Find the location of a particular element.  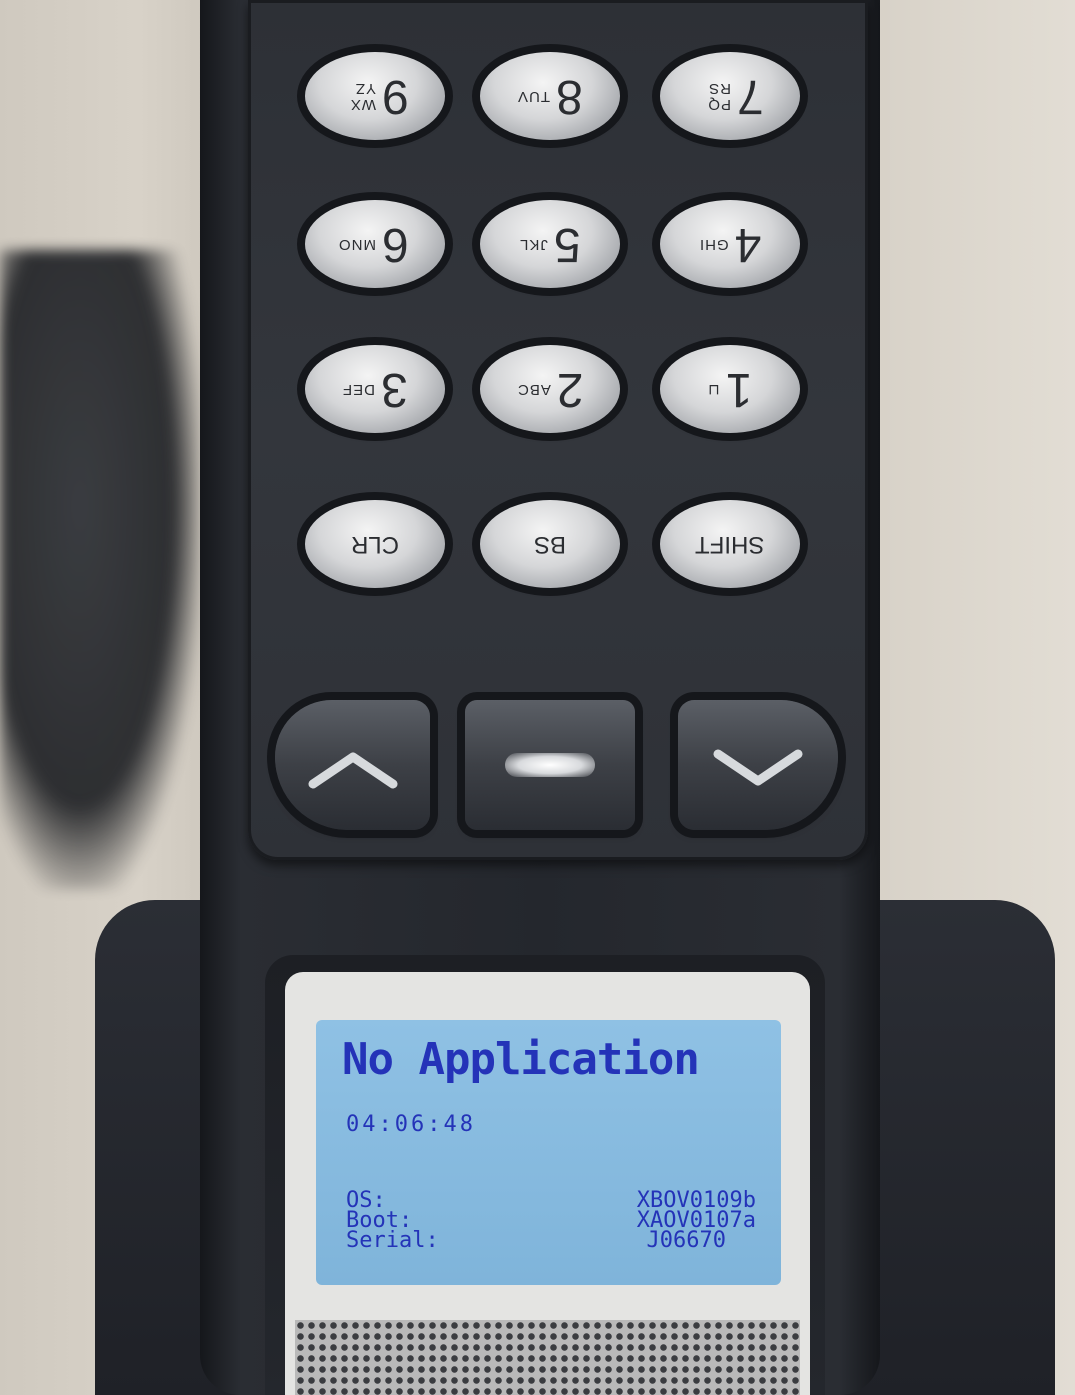

key-legend: 9 WX YZ is located at coordinates (375, 96).